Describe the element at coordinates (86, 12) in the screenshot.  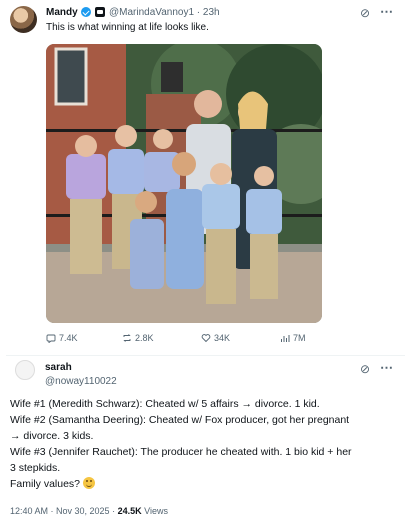
I see `verified-icon` at that location.